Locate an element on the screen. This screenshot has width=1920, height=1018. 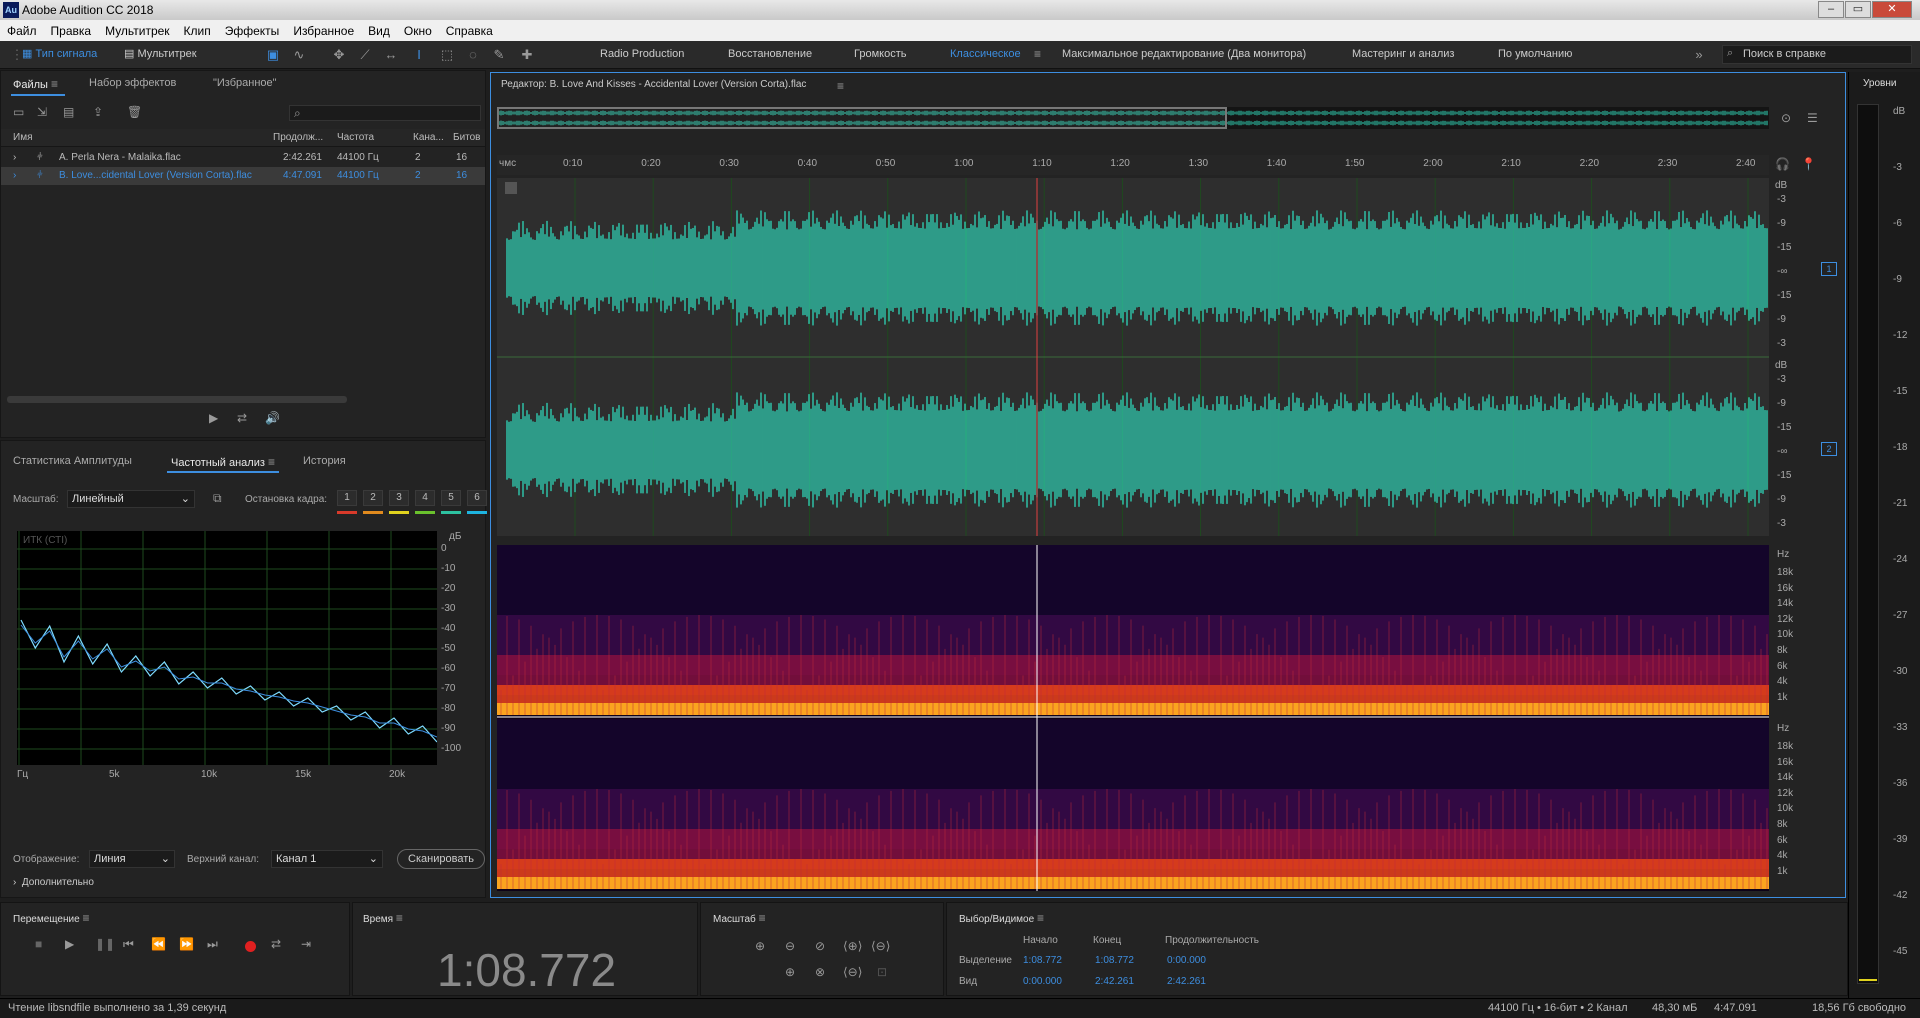
delete-icon: 🗑 is located at coordinates (134, 112).